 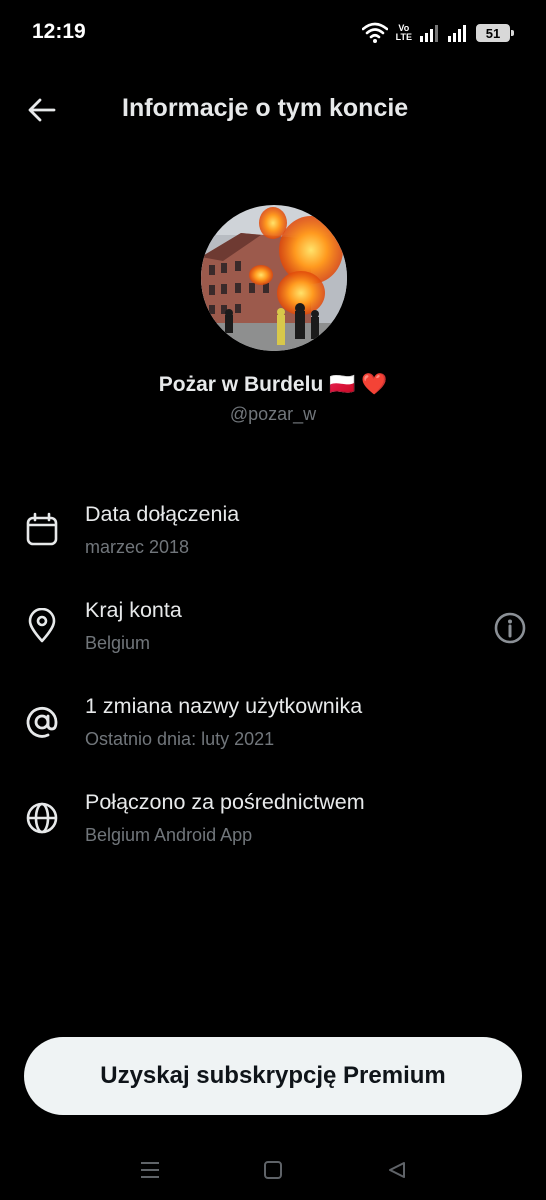 What do you see at coordinates (225, 802) in the screenshot?
I see `row-title: Połączono za pośrednictwem` at bounding box center [225, 802].